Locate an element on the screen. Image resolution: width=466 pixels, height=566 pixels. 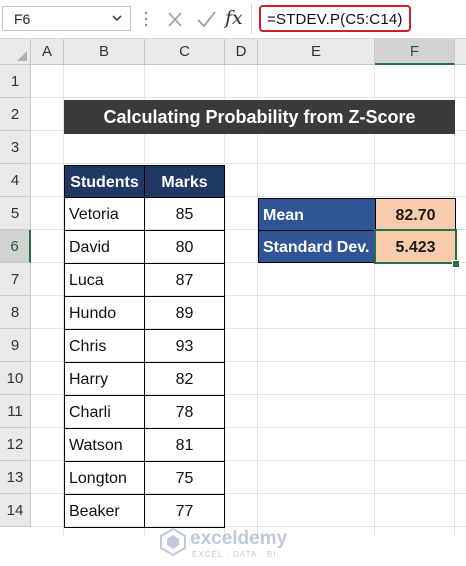
active-cell-border is located at coordinates (415, 246).